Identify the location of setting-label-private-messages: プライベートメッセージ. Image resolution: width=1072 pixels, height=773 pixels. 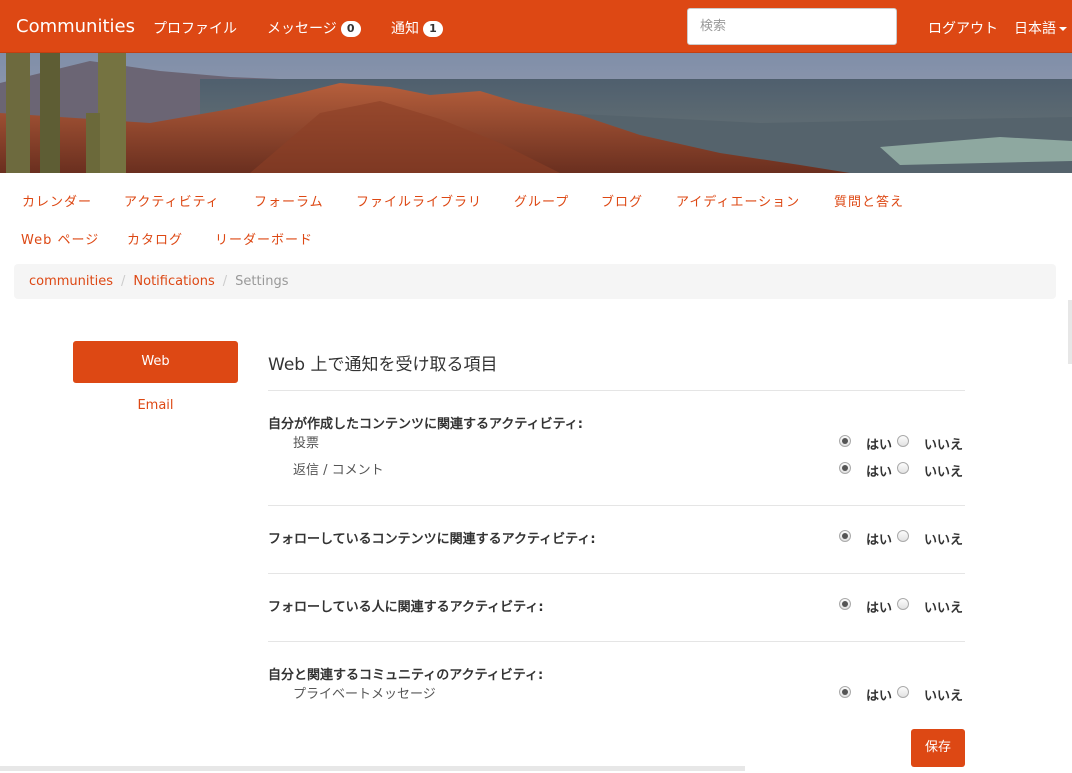
(364, 694).